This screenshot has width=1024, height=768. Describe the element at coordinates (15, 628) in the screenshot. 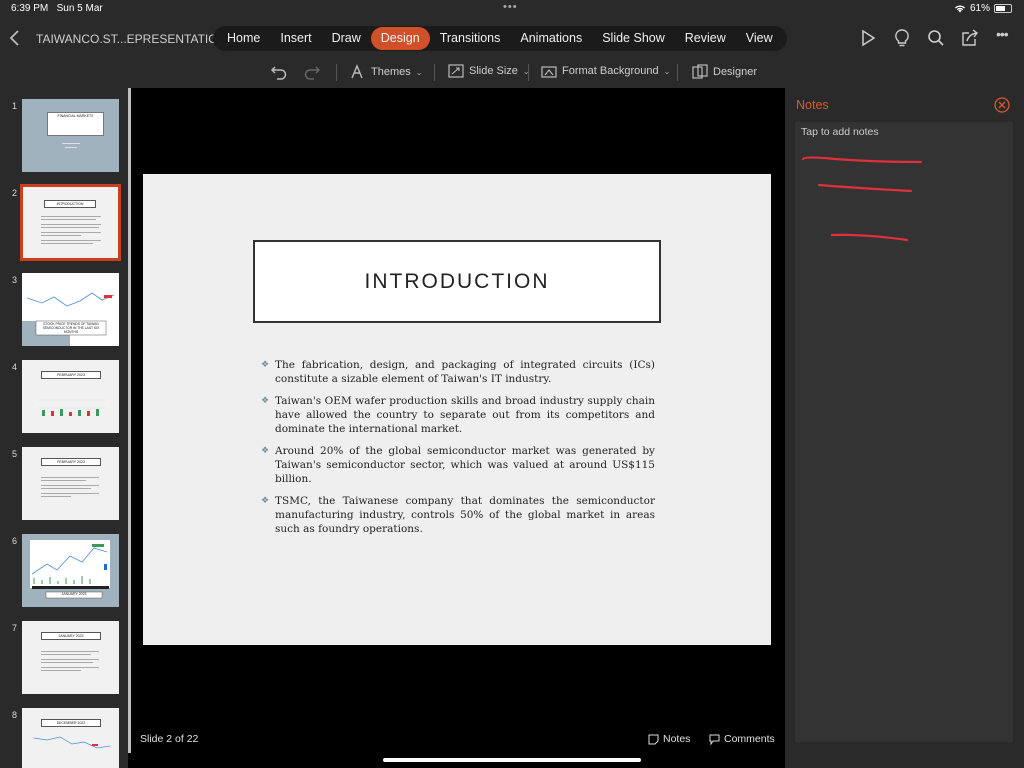

I see `thumbnail-number: 7` at that location.